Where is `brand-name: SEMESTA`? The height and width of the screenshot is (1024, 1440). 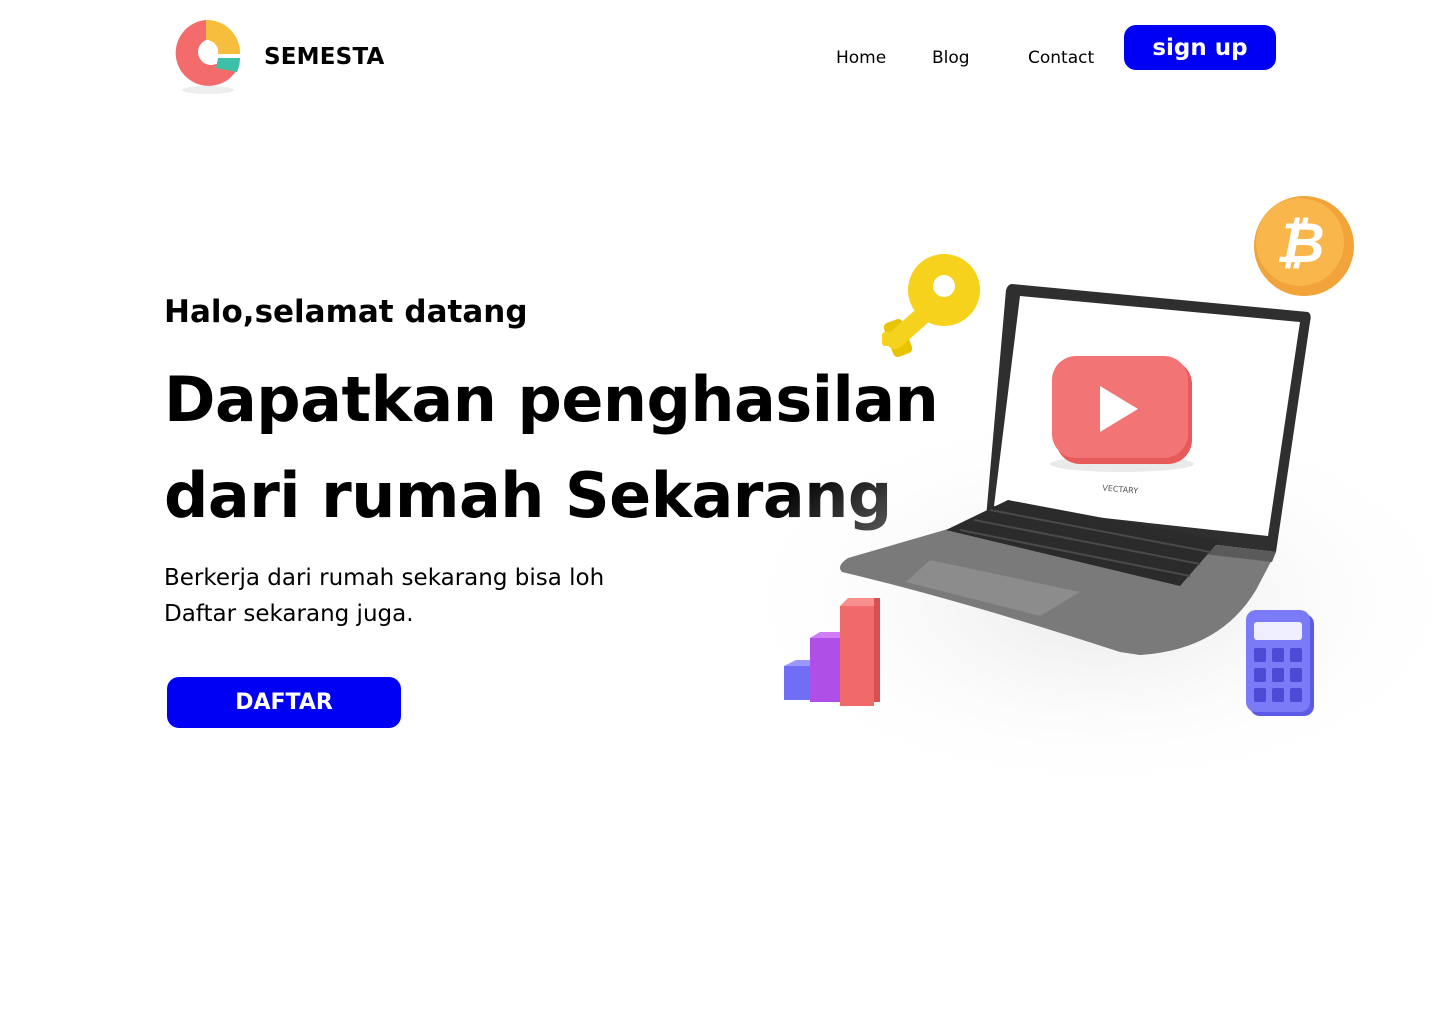
brand-name: SEMESTA is located at coordinates (324, 57).